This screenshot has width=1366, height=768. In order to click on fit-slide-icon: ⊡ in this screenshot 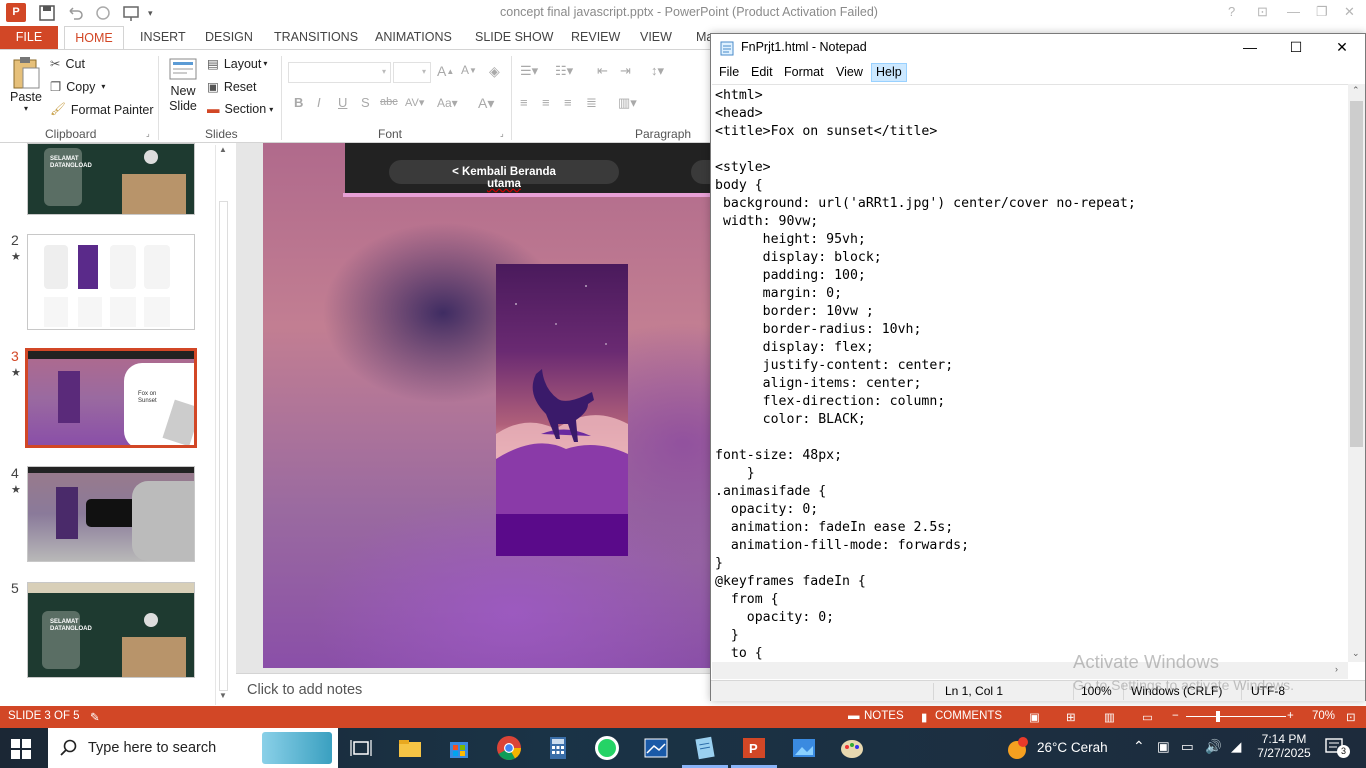, I will do `click(1351, 717)`.